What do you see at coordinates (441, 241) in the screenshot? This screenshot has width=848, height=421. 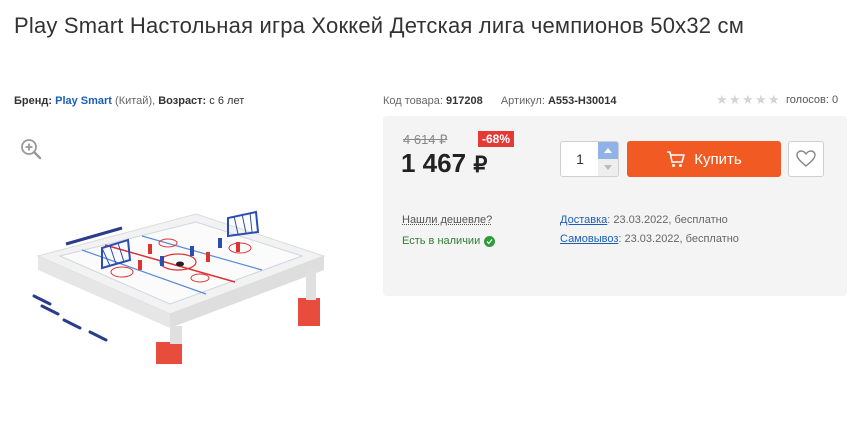 I see `in-stock-label: Есть в наличии` at bounding box center [441, 241].